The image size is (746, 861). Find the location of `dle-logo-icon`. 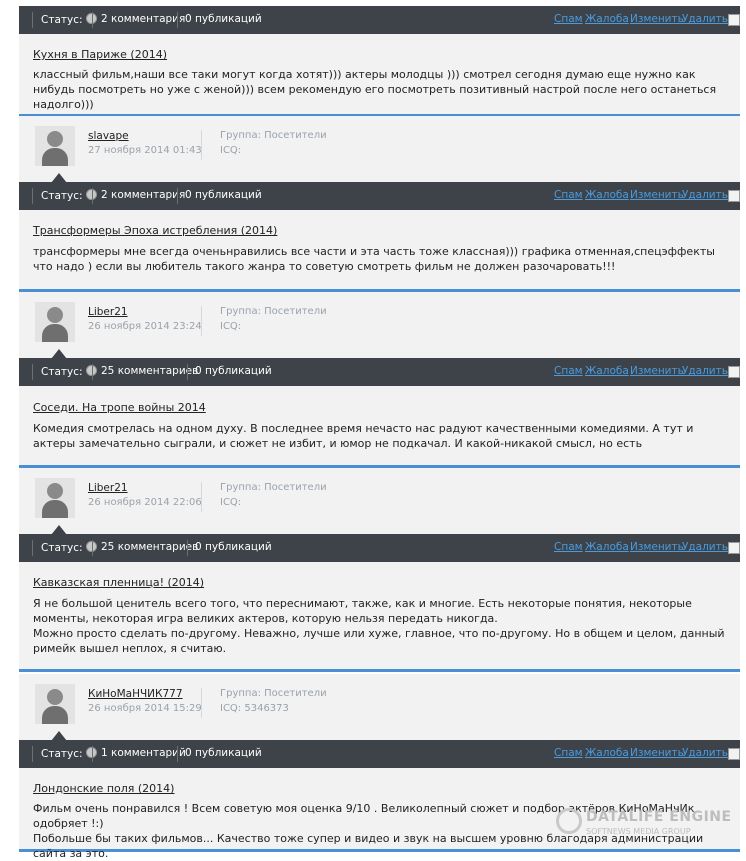

dle-logo-icon is located at coordinates (569, 821).